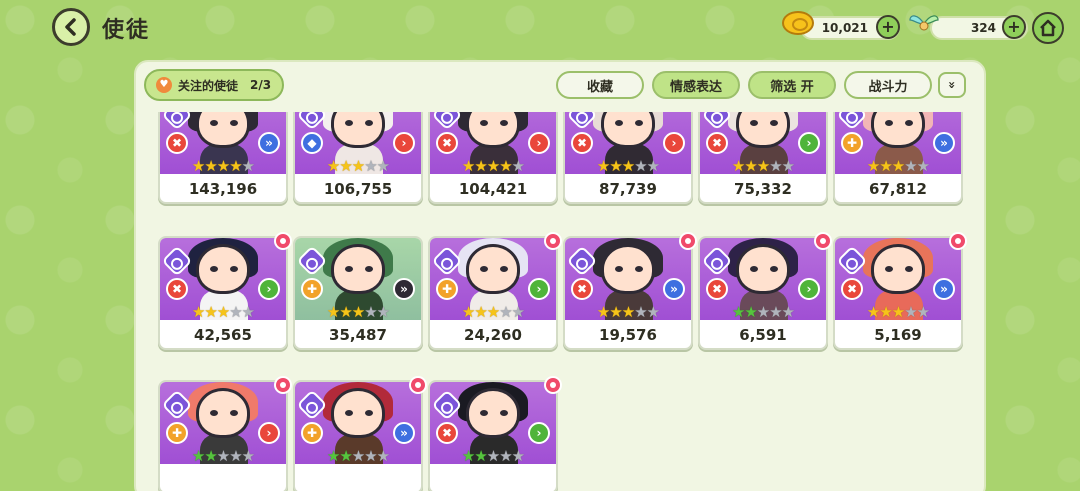 This screenshot has height=491, width=1080. What do you see at coordinates (898, 158) in the screenshot?
I see `apostle-card: ✚» ★★★★★ 67,812` at bounding box center [898, 158].